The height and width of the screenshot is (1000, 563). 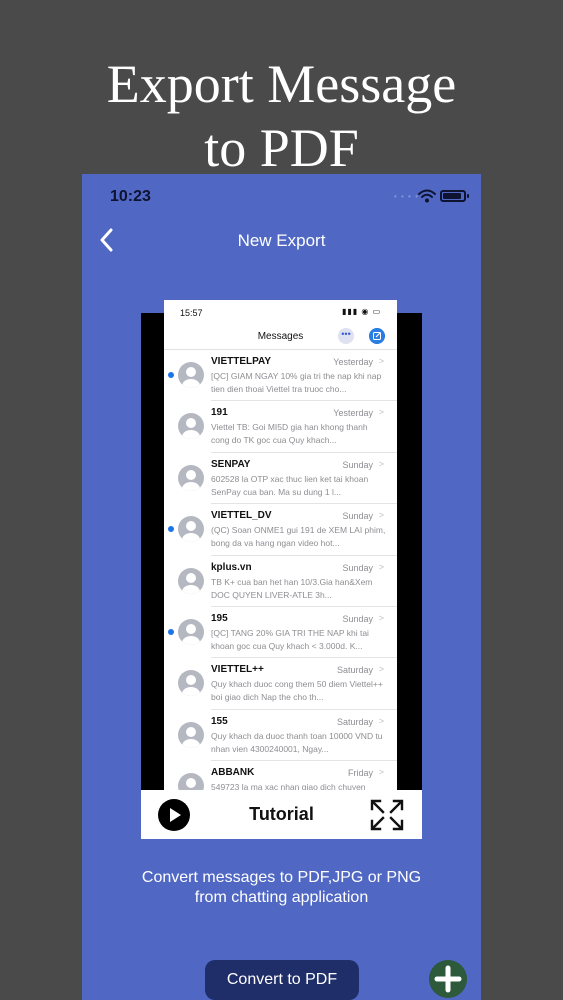 I want to click on battery-icon, so click(x=454, y=196).